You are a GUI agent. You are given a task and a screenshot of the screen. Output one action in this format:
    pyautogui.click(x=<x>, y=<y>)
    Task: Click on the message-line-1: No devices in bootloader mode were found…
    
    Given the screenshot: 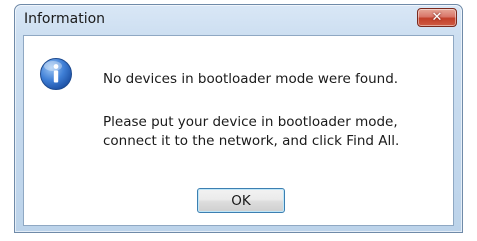 What is the action you would take?
    pyautogui.click(x=251, y=79)
    